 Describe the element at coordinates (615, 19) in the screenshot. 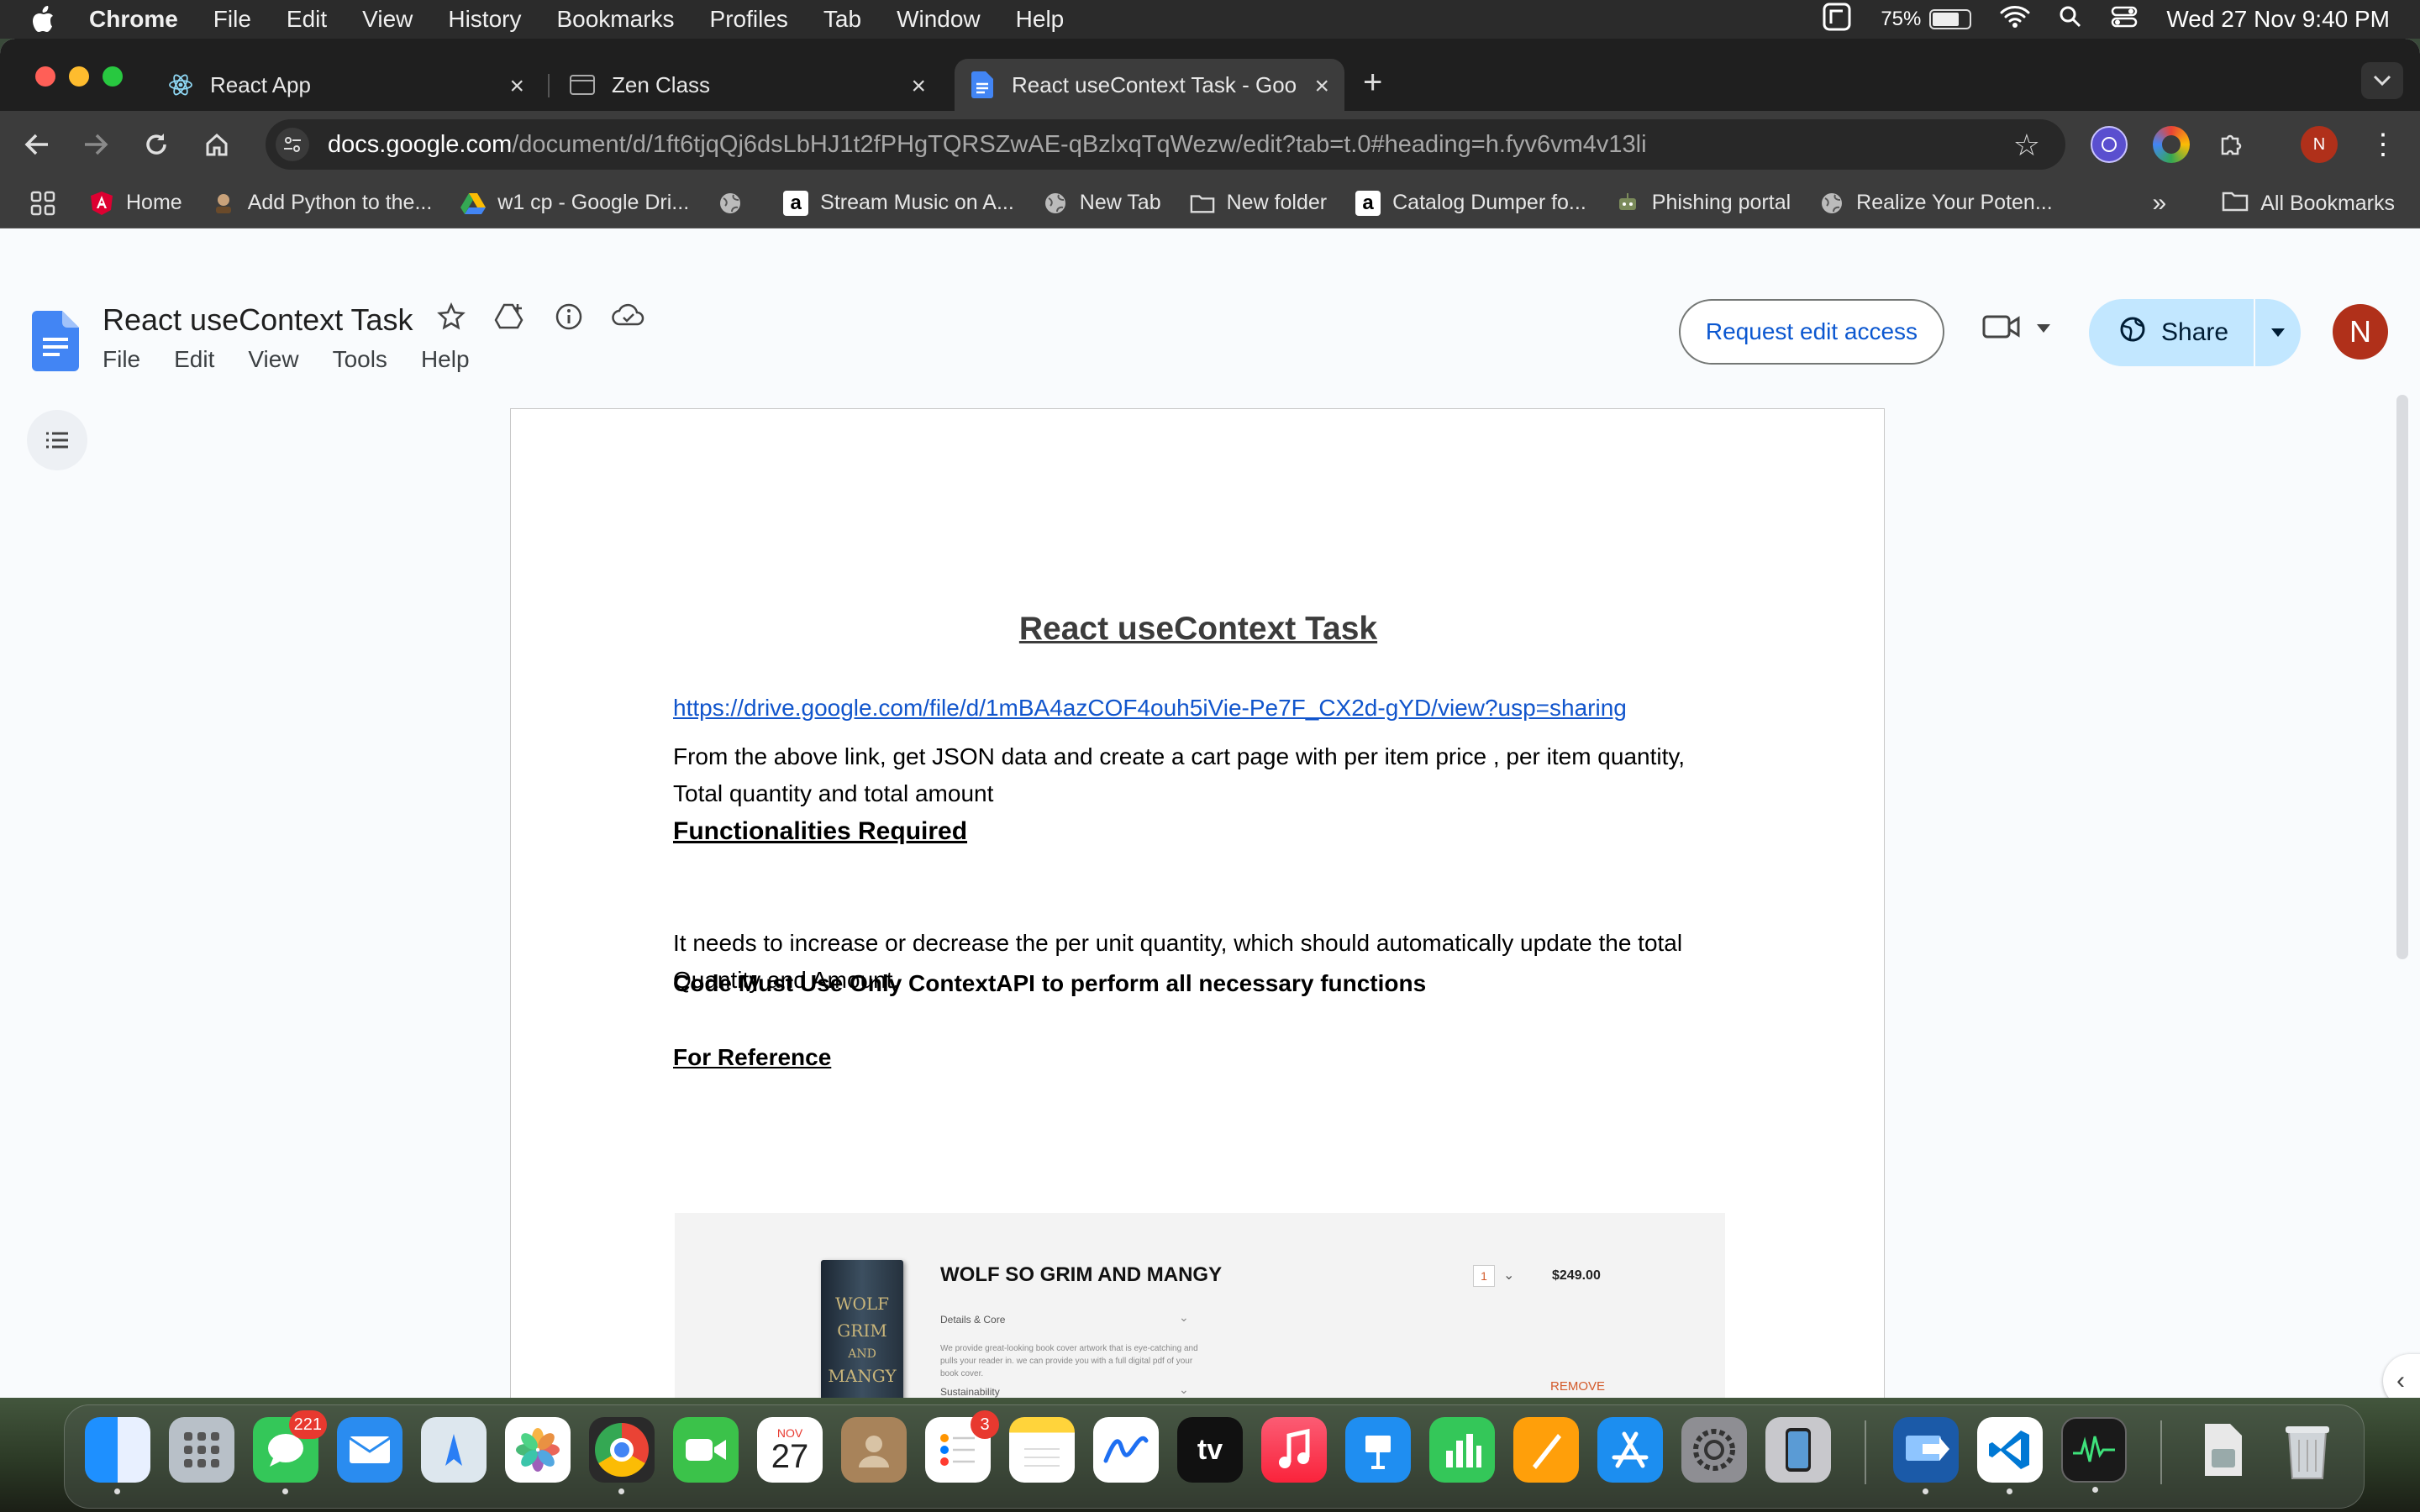

I see `menu-bookmarks: Bookmarks` at that location.